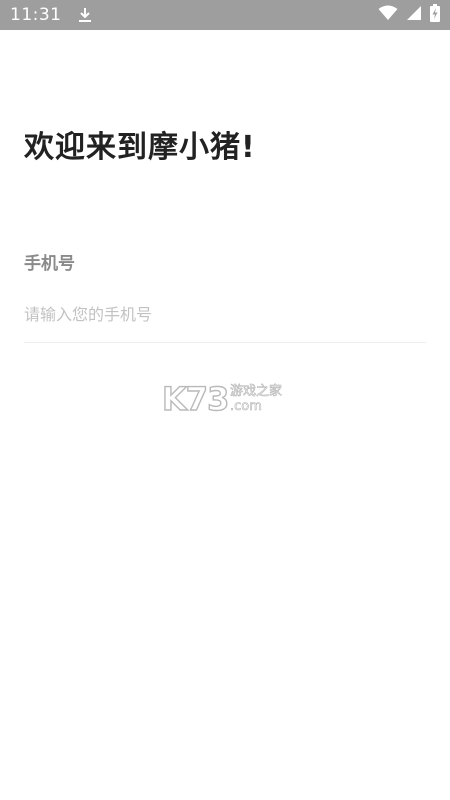 This screenshot has width=450, height=800. What do you see at coordinates (140, 147) in the screenshot?
I see `page-title: 欢迎来到摩小猪!` at bounding box center [140, 147].